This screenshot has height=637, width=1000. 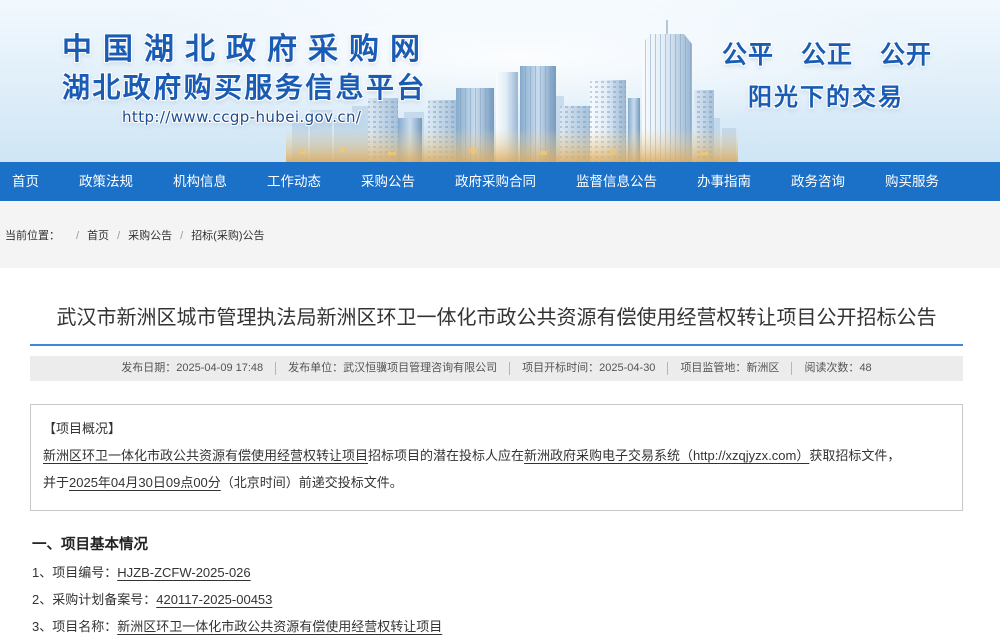 I want to click on field-label: 3、项目名称：, so click(x=75, y=626).